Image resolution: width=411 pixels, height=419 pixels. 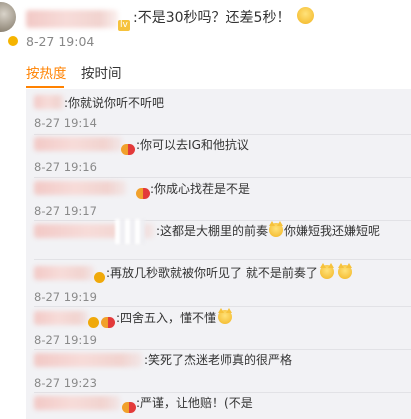 What do you see at coordinates (194, 403) in the screenshot?
I see `reply-text: :严谨，让他赔！(不是` at bounding box center [194, 403].